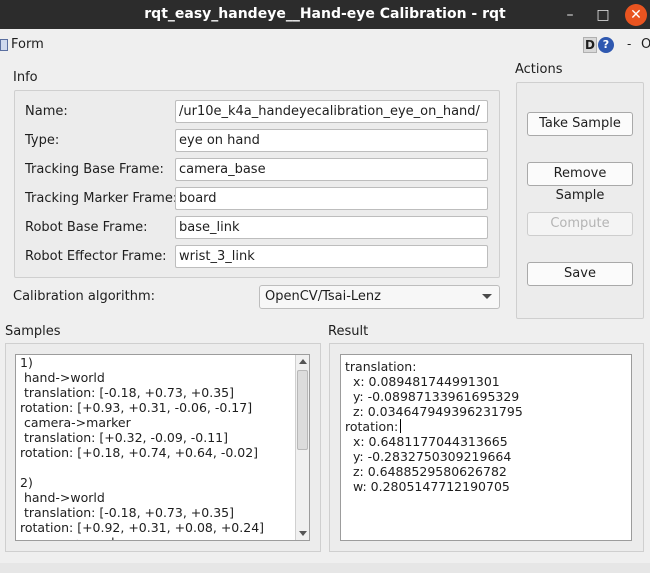 The height and width of the screenshot is (573, 650). Describe the element at coordinates (331, 198) in the screenshot. I see `tracking-marker-frame-field: board` at that location.